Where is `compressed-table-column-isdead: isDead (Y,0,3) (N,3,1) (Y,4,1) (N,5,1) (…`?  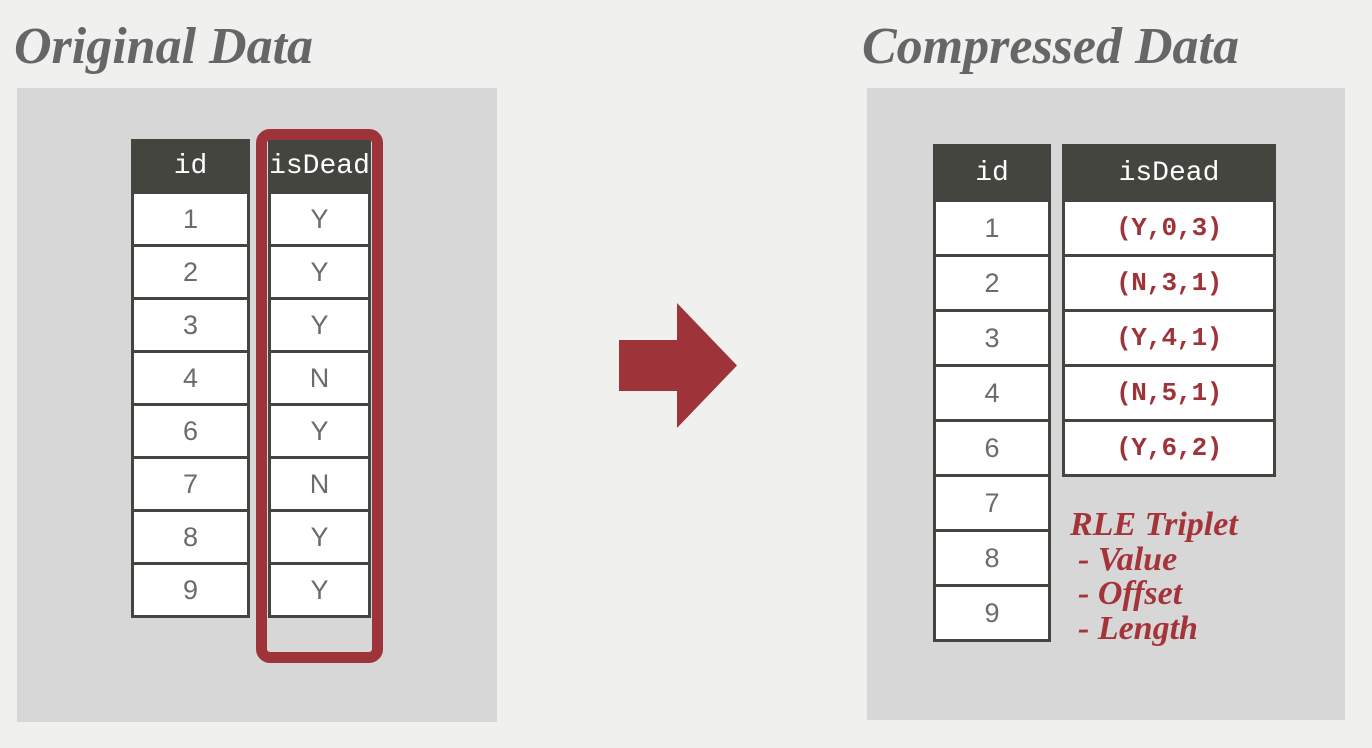 compressed-table-column-isdead: isDead (Y,0,3) (N,3,1) (Y,4,1) (N,5,1) (… is located at coordinates (1169, 310).